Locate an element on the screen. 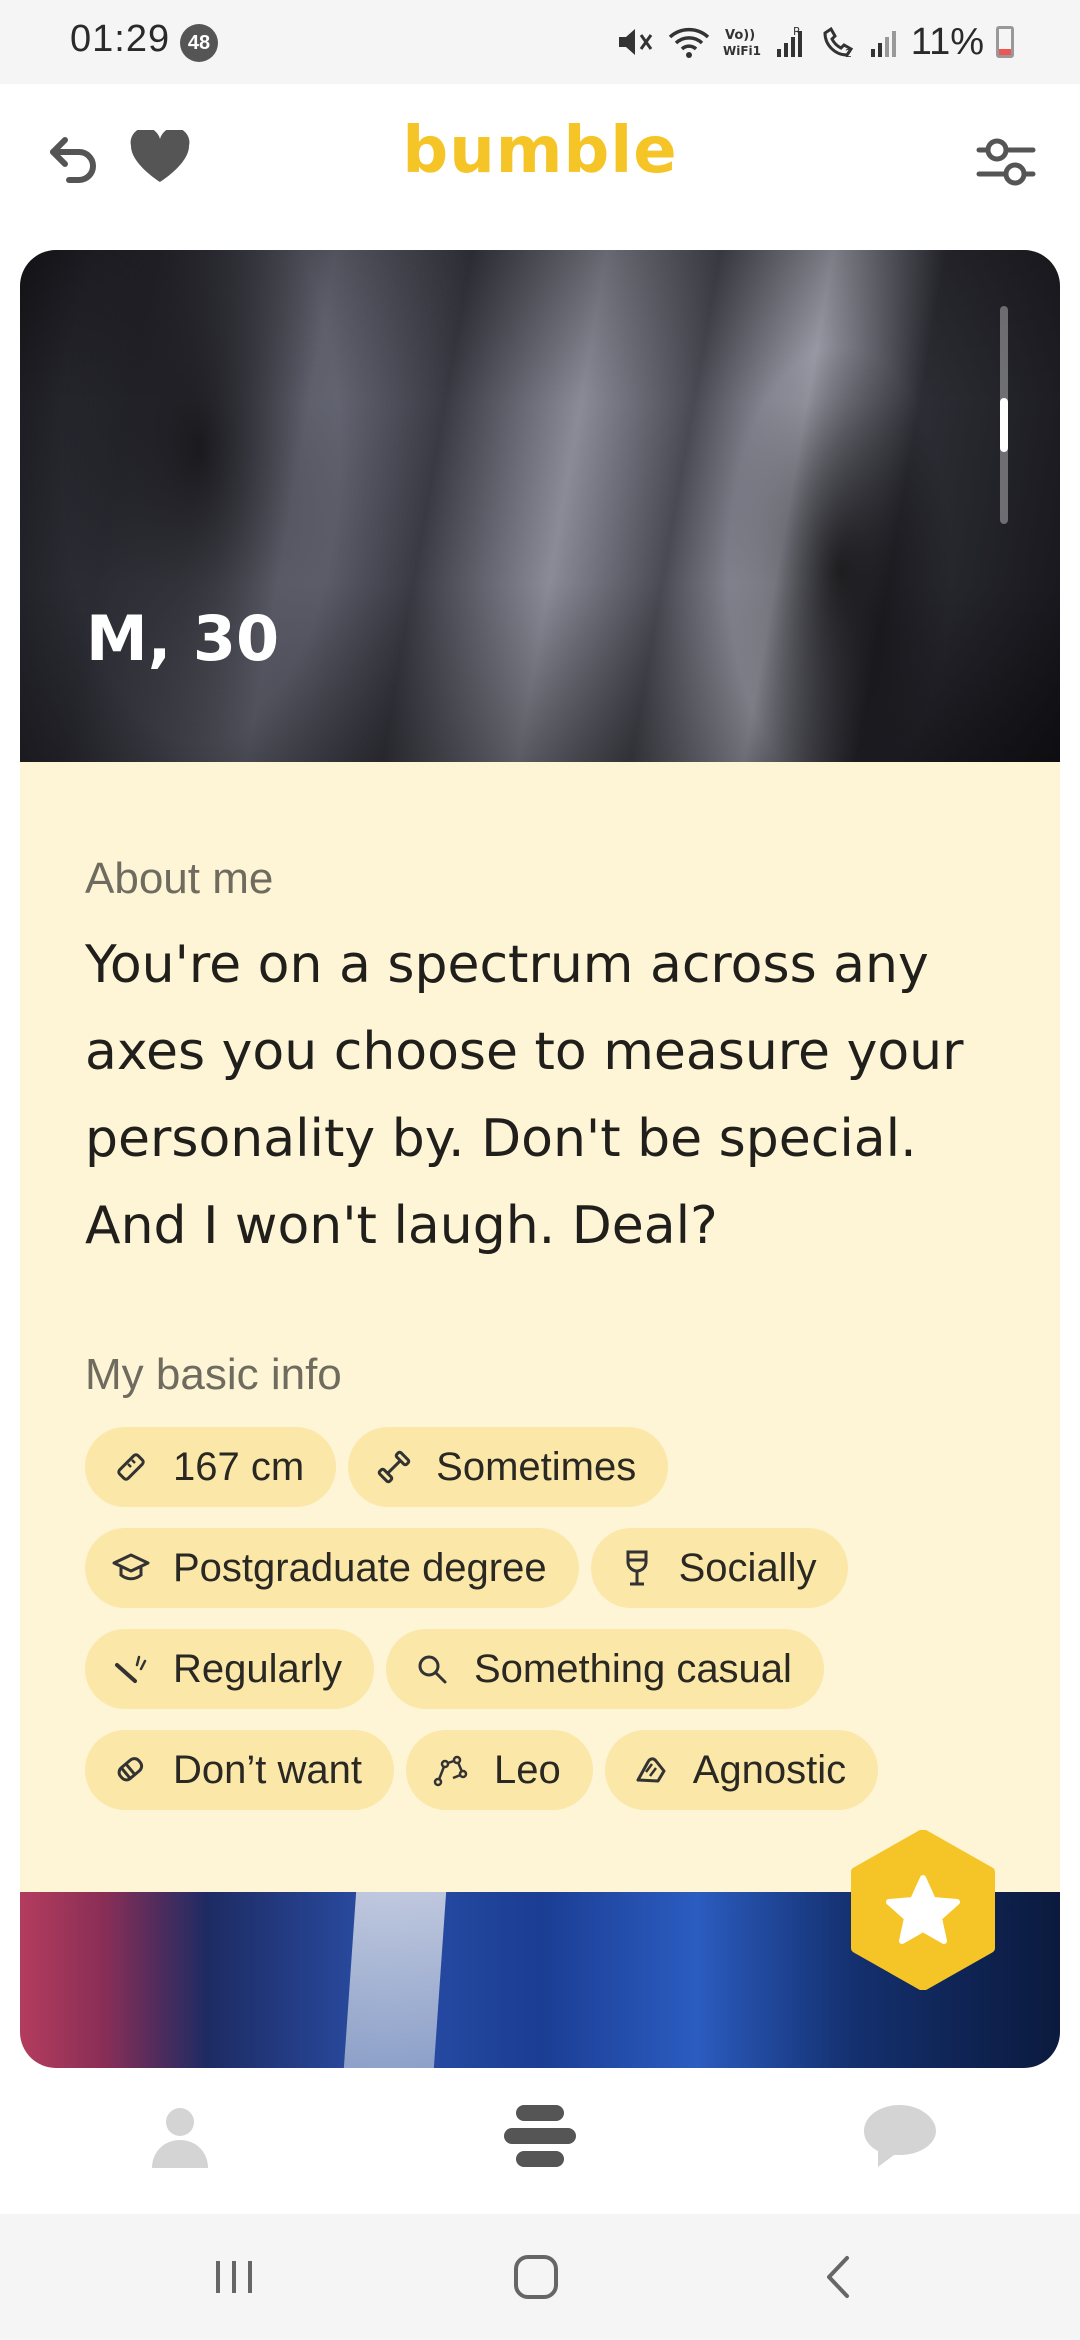 The width and height of the screenshot is (1080, 2340). chip-label: Sometimes is located at coordinates (536, 1466).